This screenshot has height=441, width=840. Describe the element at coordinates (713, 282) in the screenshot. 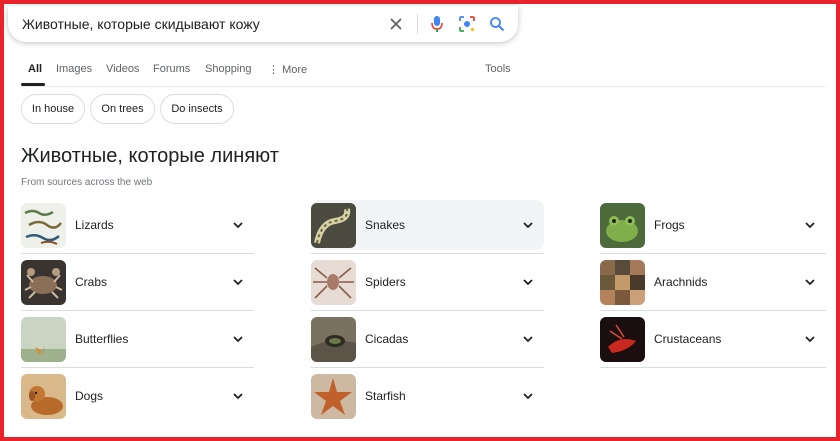

I see `list-item-arachnids: Arachnids` at that location.